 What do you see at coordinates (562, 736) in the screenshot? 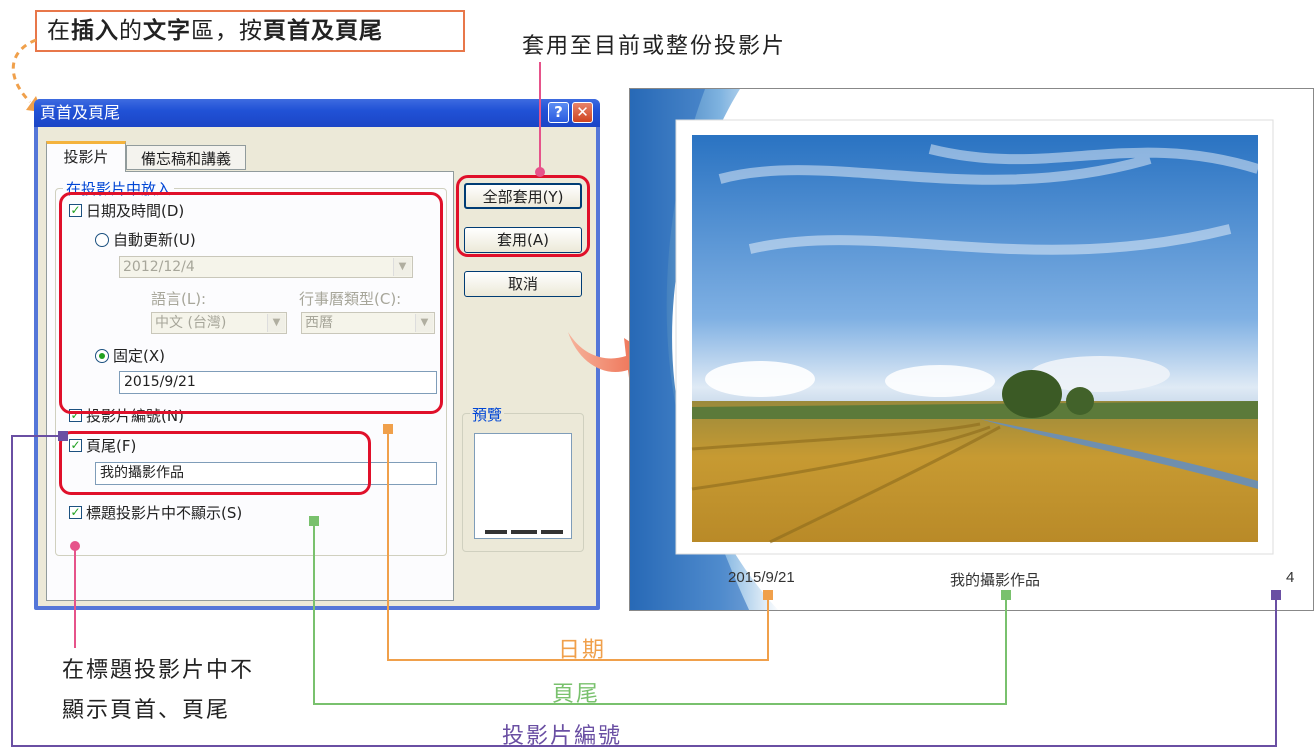
I see `slide-number-caption: 投影片編號` at bounding box center [562, 736].